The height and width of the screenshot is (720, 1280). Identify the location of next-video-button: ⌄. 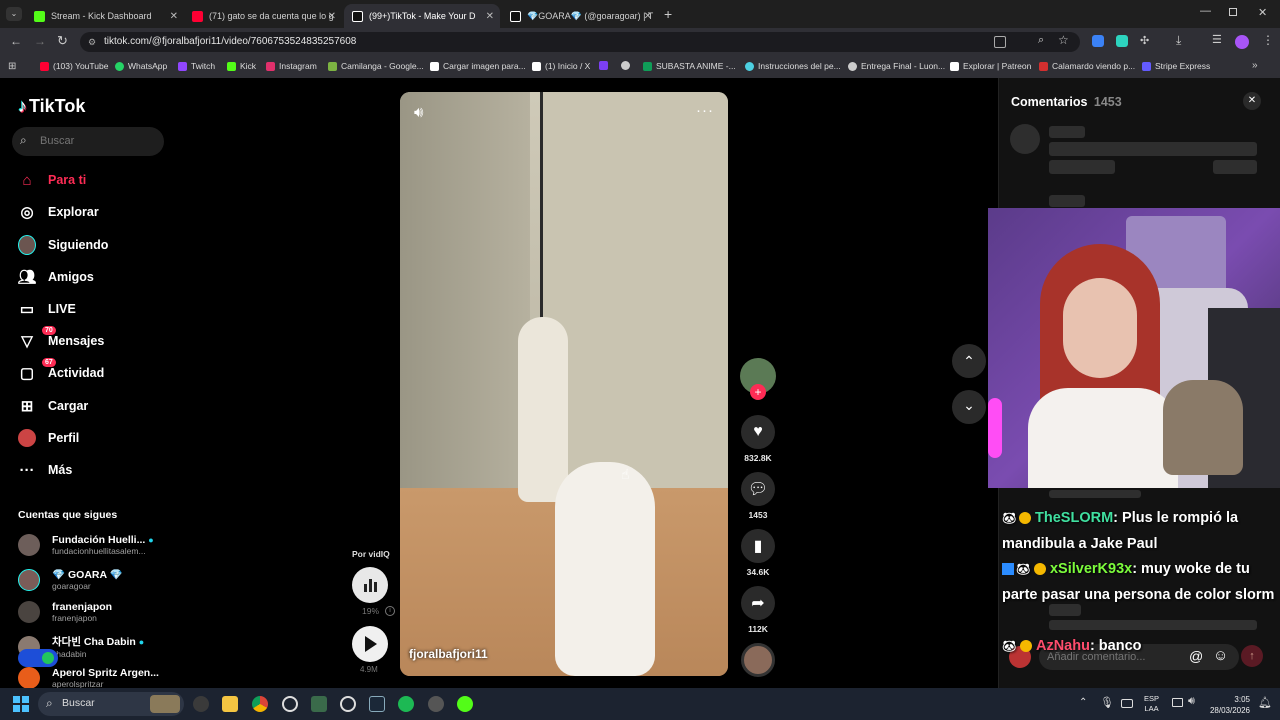
(969, 407).